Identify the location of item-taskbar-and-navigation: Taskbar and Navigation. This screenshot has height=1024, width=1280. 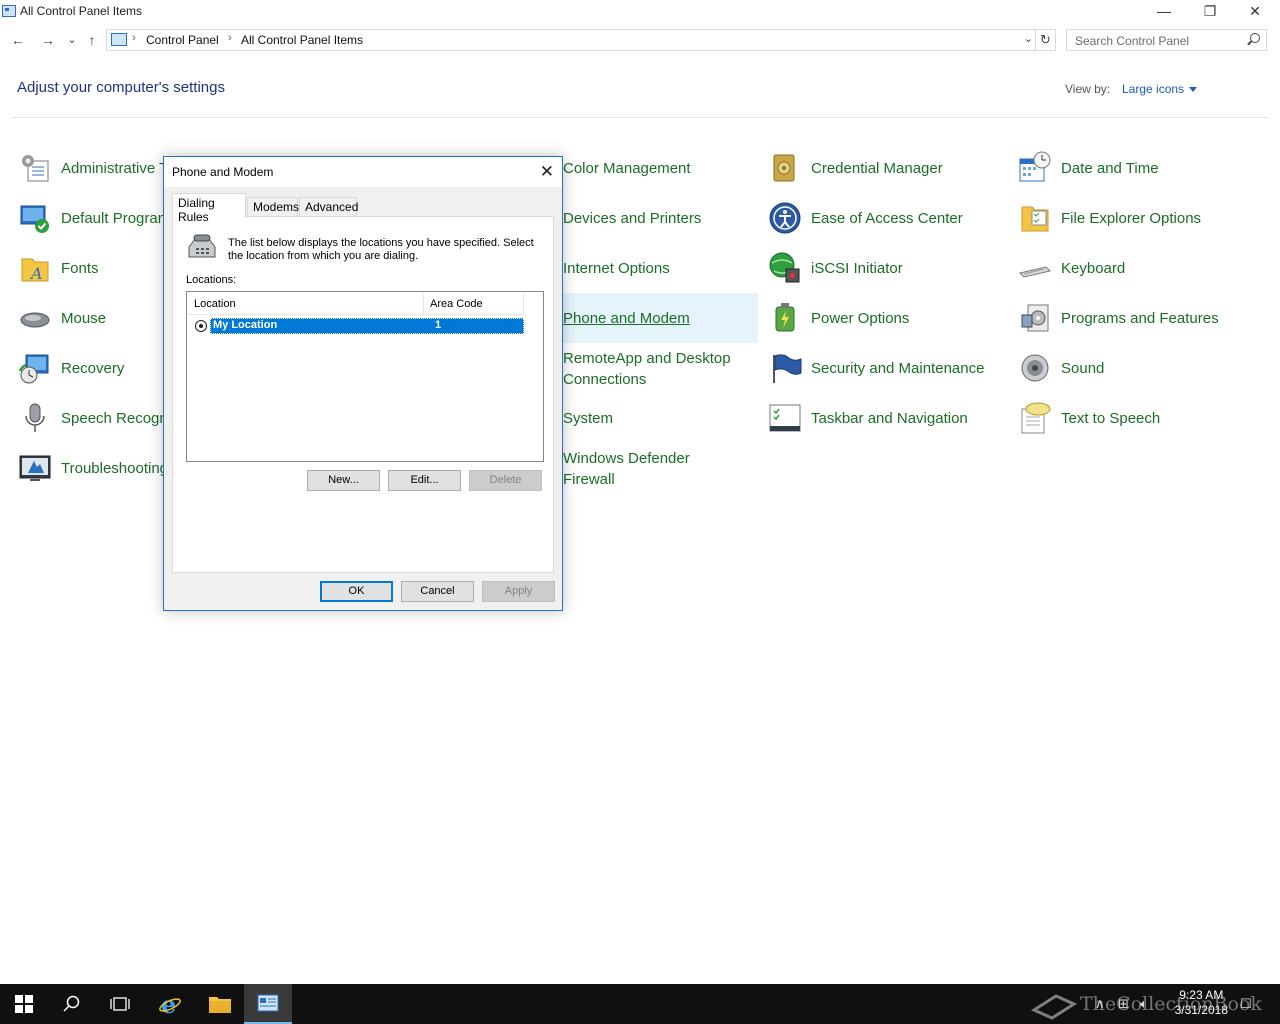
(888, 418).